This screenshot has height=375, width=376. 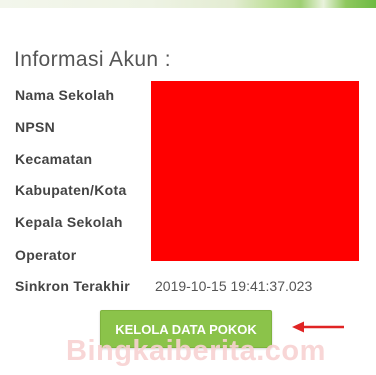 I want to click on watermark-text: Bingkaiberita.com, so click(x=196, y=351).